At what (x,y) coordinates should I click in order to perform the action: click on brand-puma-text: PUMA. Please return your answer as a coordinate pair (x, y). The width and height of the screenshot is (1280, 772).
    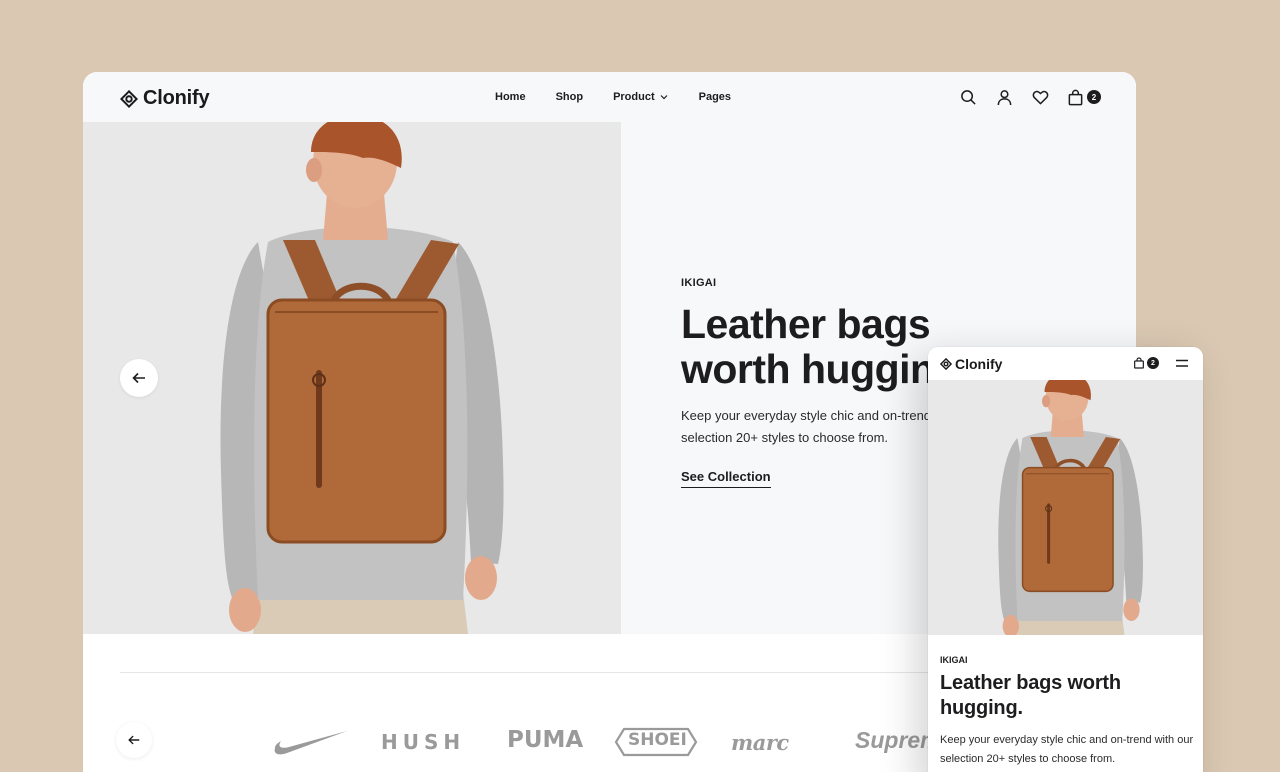
    Looking at the image, I should click on (545, 740).